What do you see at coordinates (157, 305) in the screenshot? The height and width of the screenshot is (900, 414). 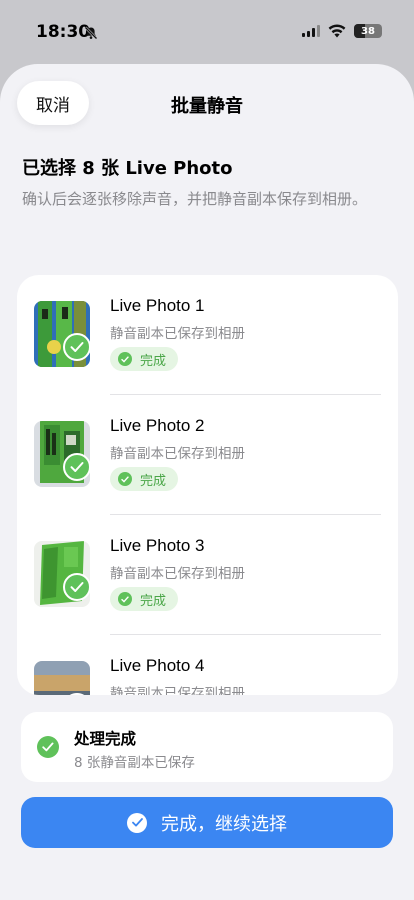 I see `item-title: Live Photo 1` at bounding box center [157, 305].